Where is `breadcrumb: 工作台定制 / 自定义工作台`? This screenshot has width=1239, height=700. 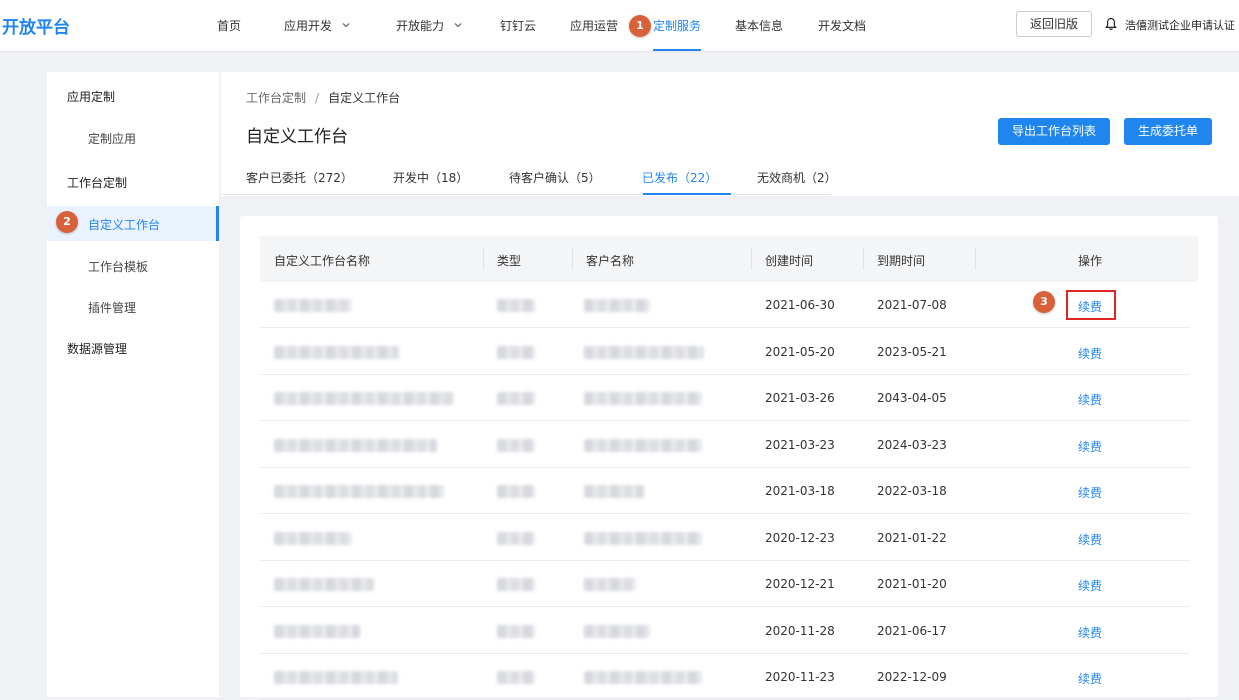 breadcrumb: 工作台定制 / 自定义工作台 is located at coordinates (323, 97).